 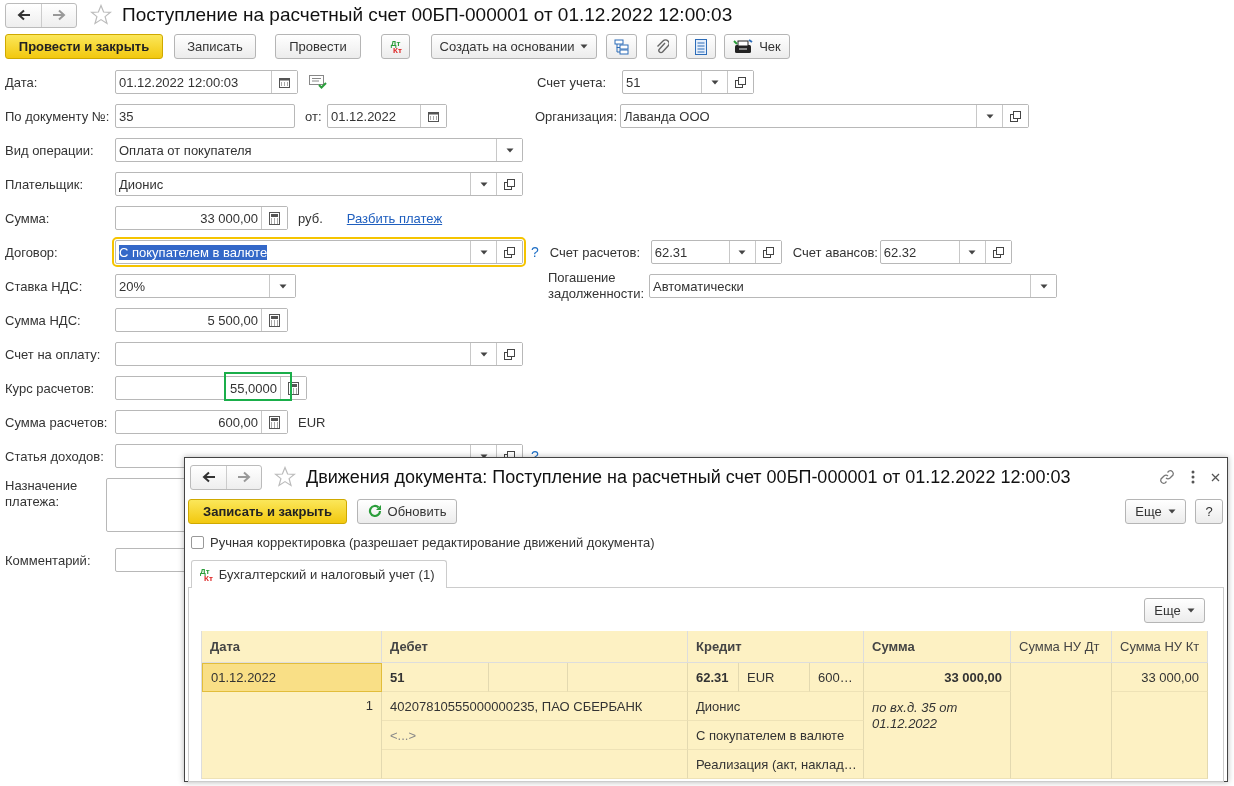 What do you see at coordinates (310, 218) in the screenshot?
I see `unit-label: руб.` at bounding box center [310, 218].